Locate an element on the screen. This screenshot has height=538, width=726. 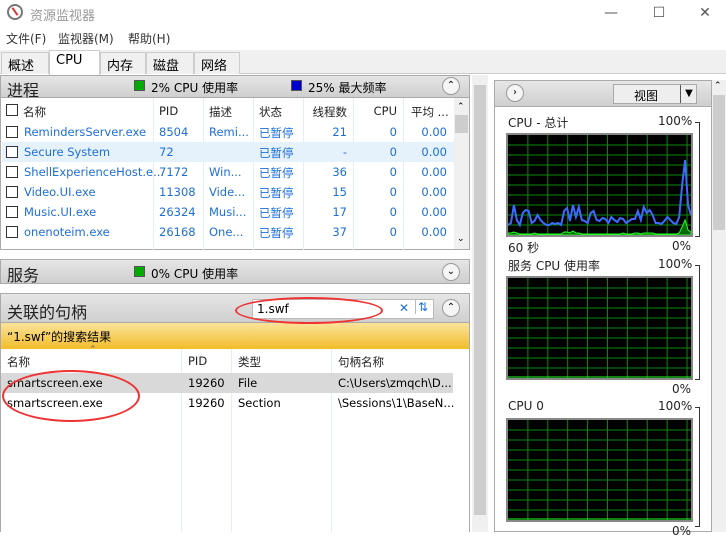
handle-pid: 19260 is located at coordinates (206, 383).